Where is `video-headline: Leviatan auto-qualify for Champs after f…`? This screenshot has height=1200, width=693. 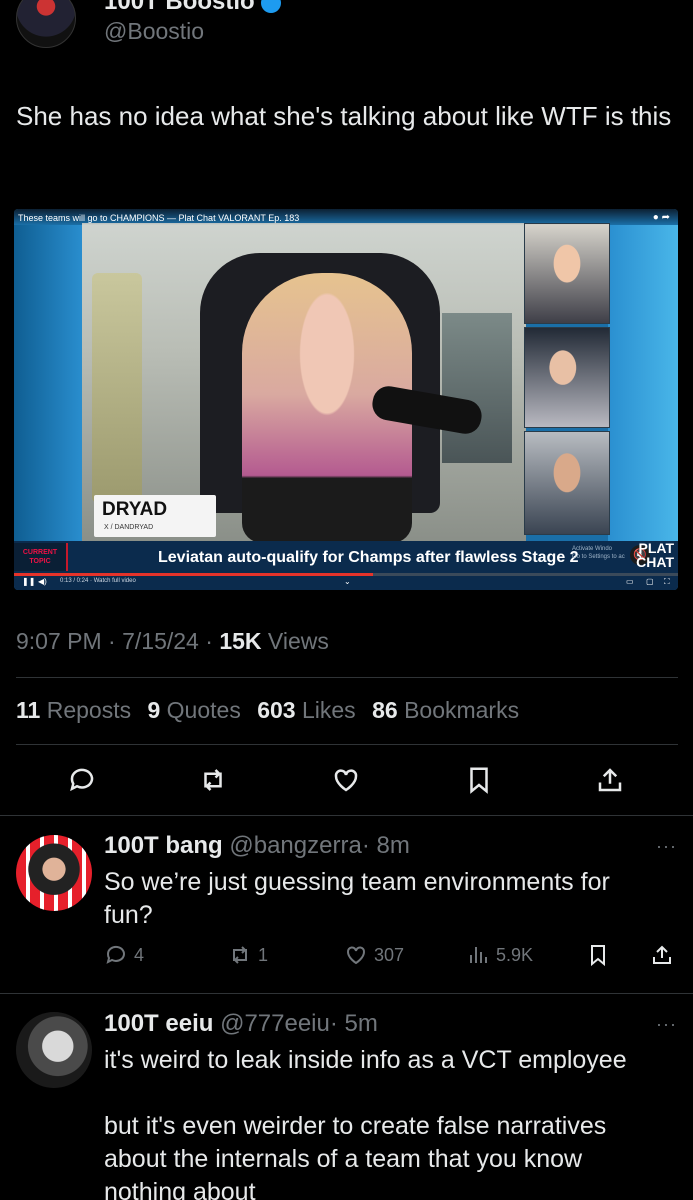
video-headline: Leviatan auto-qualify for Champs after f… is located at coordinates (368, 557).